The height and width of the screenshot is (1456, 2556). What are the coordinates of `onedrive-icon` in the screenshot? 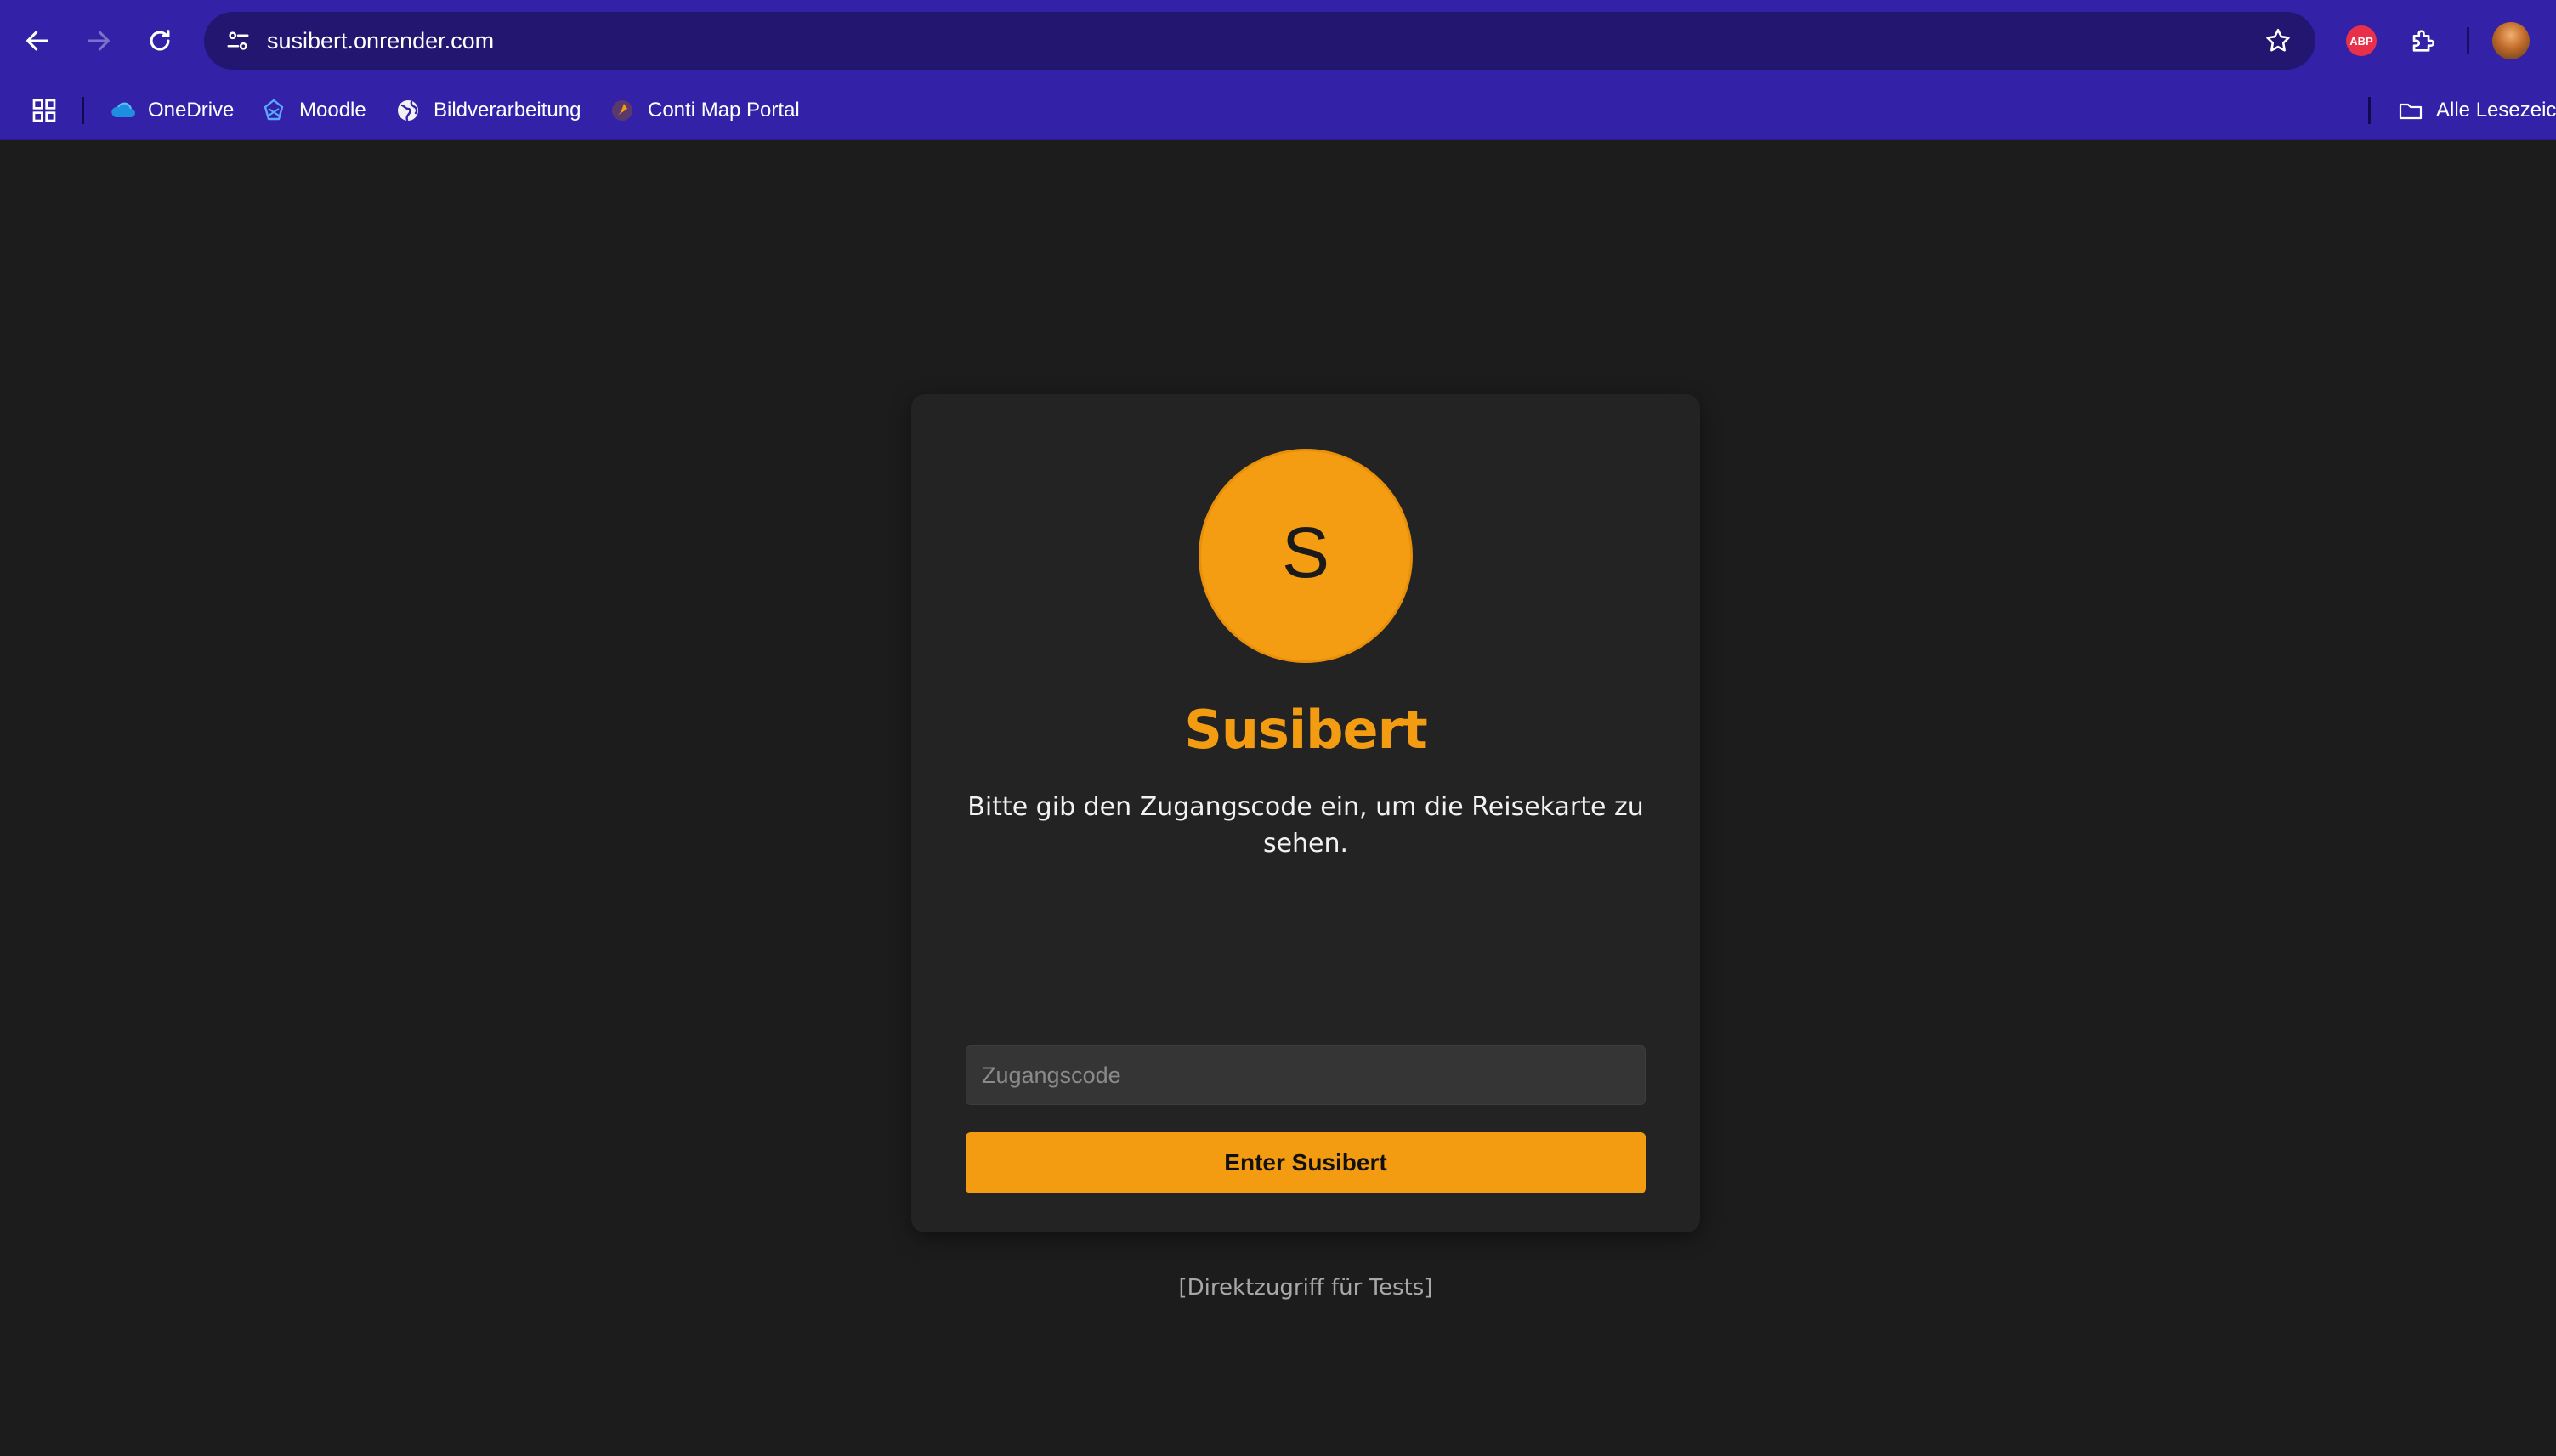 It's located at (122, 110).